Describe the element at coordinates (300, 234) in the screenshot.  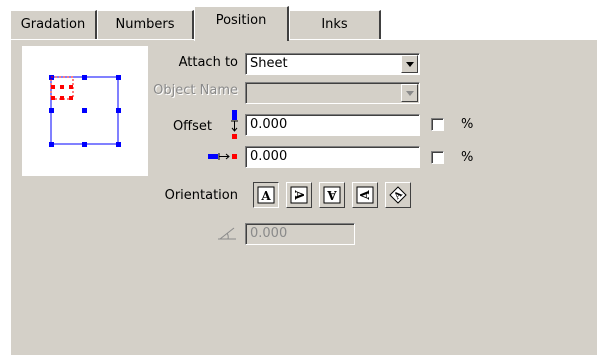
I see `angle-input: 0.000` at that location.